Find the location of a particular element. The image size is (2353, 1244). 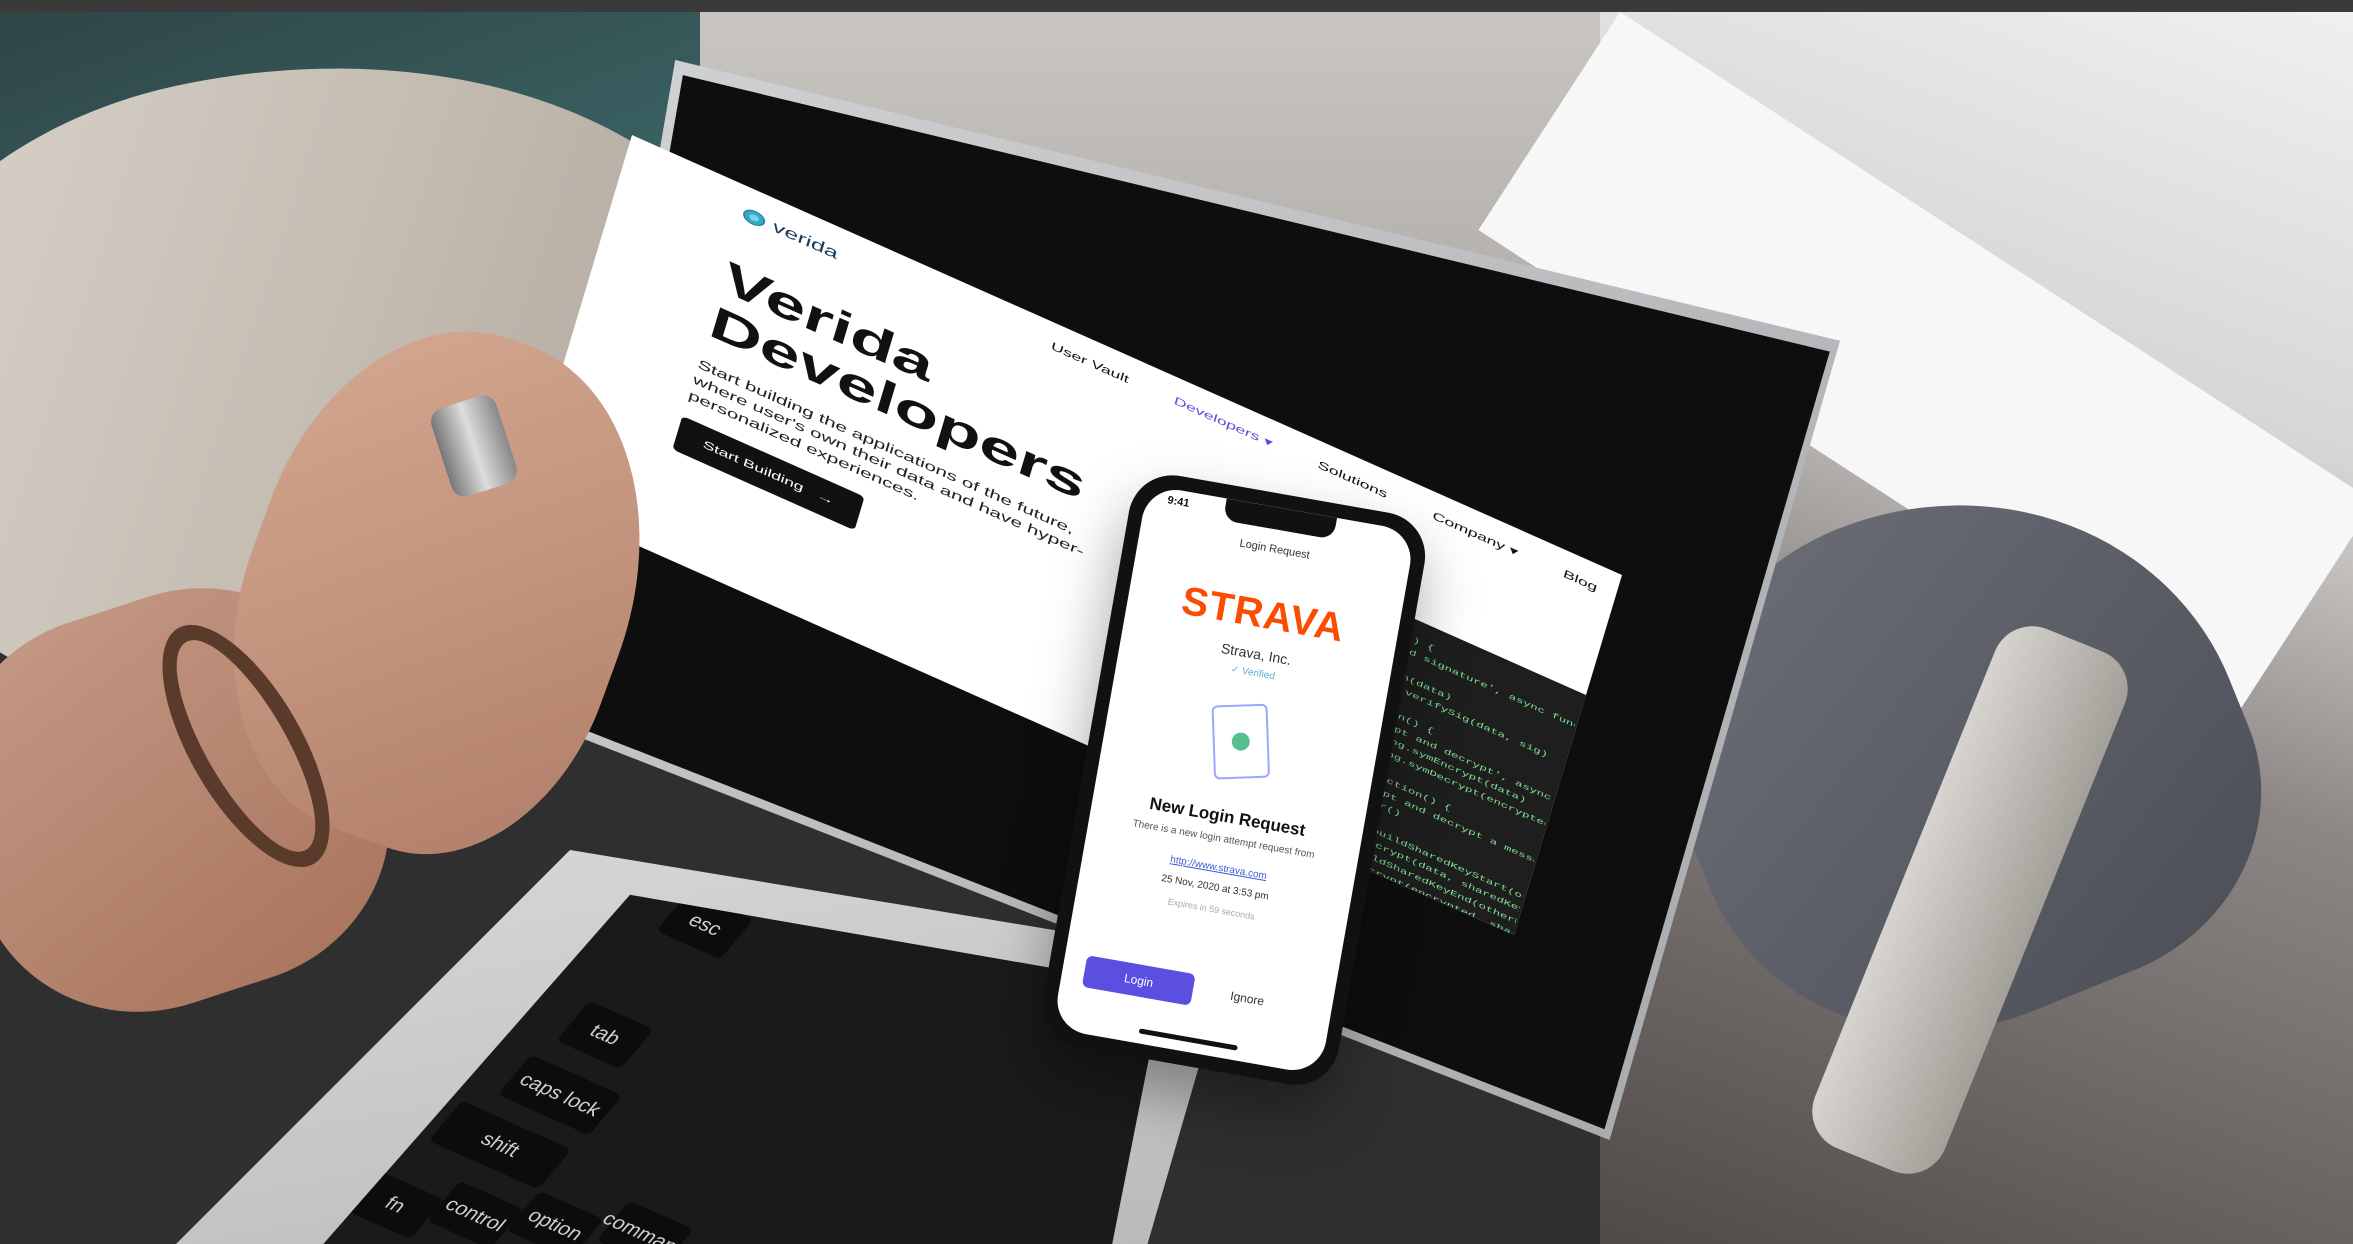

nav-blog: Blog is located at coordinates (1580, 580).